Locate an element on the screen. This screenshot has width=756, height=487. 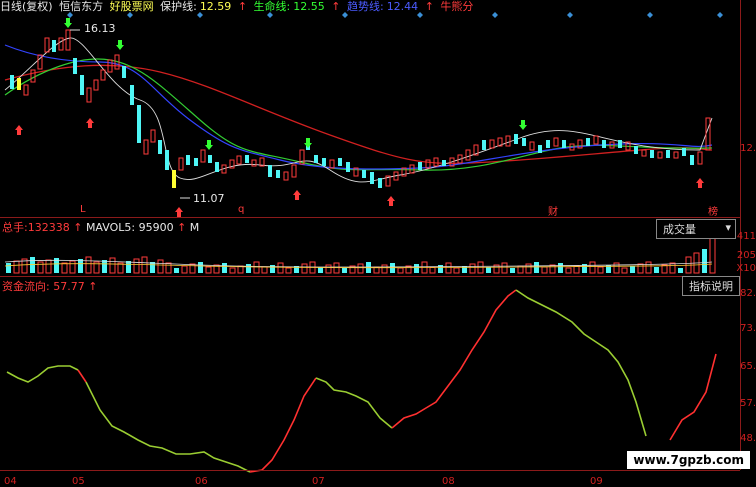
flow-axis-1: 82. is located at coordinates (748, 293).